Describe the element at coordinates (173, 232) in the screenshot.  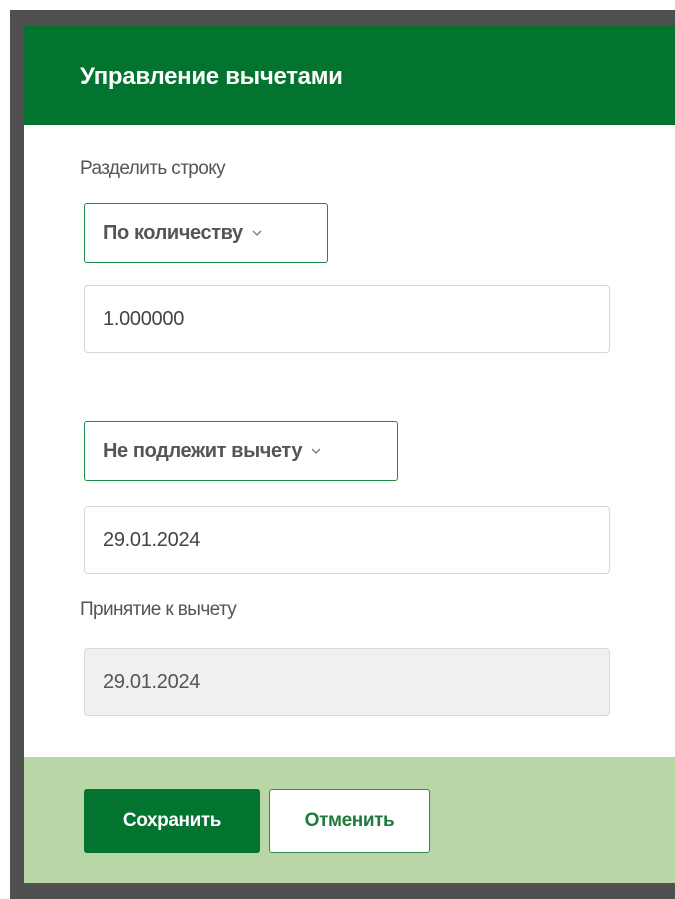
I see `split-mode-selected: По количеству` at that location.